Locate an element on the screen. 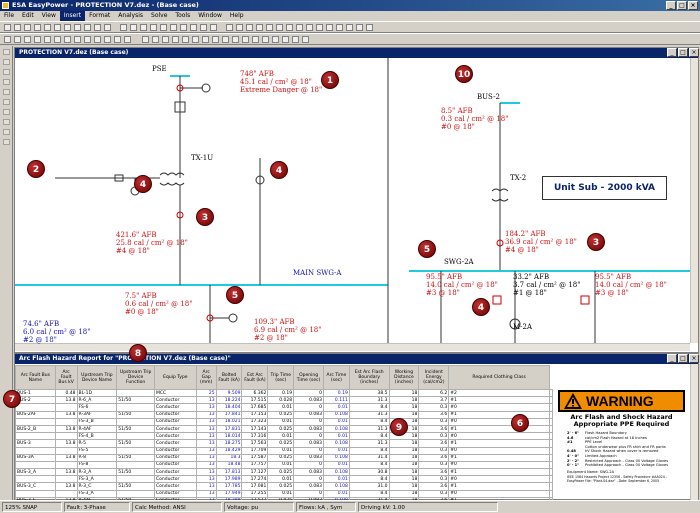  minimize-button: _ is located at coordinates (671, 5).